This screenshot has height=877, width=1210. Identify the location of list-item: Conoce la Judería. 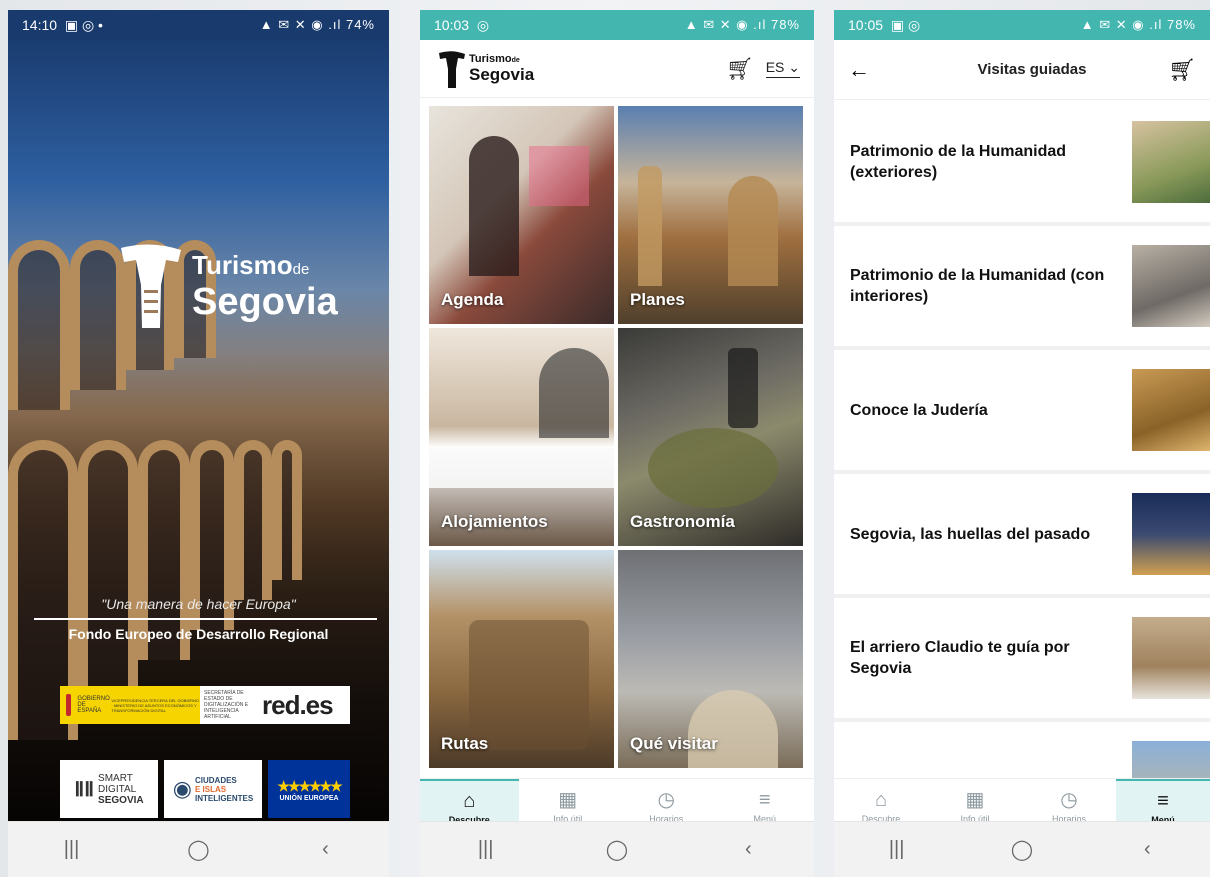
(1022, 412).